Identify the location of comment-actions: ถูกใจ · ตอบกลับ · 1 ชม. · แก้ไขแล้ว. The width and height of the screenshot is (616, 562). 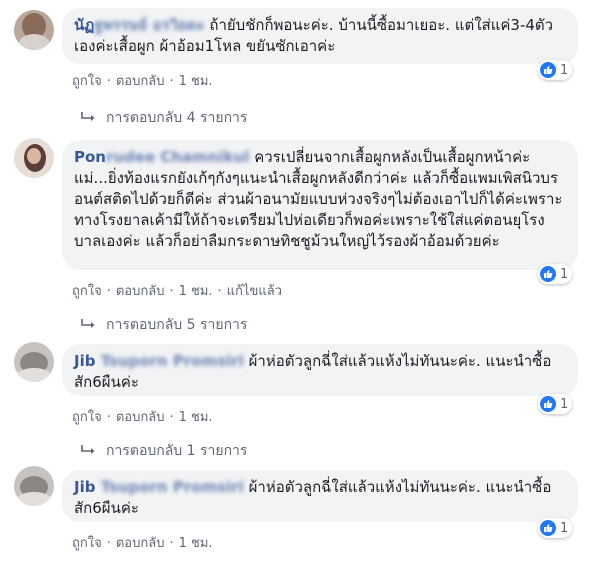
(177, 291).